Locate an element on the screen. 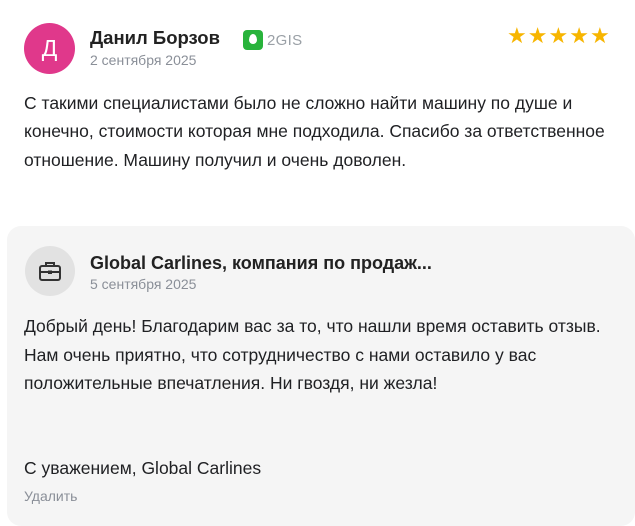  author-avatar: Д is located at coordinates (49, 48).